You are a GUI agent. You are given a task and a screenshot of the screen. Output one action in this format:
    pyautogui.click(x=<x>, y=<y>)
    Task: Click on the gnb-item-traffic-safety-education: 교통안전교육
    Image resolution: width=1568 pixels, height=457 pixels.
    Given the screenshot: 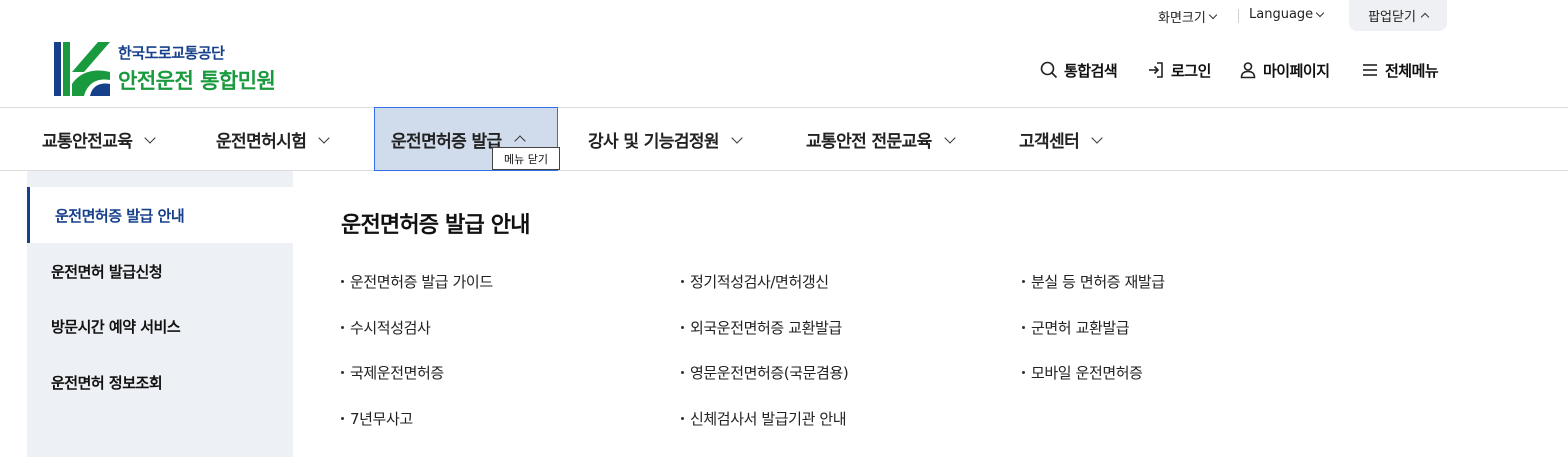 What is the action you would take?
    pyautogui.click(x=99, y=139)
    